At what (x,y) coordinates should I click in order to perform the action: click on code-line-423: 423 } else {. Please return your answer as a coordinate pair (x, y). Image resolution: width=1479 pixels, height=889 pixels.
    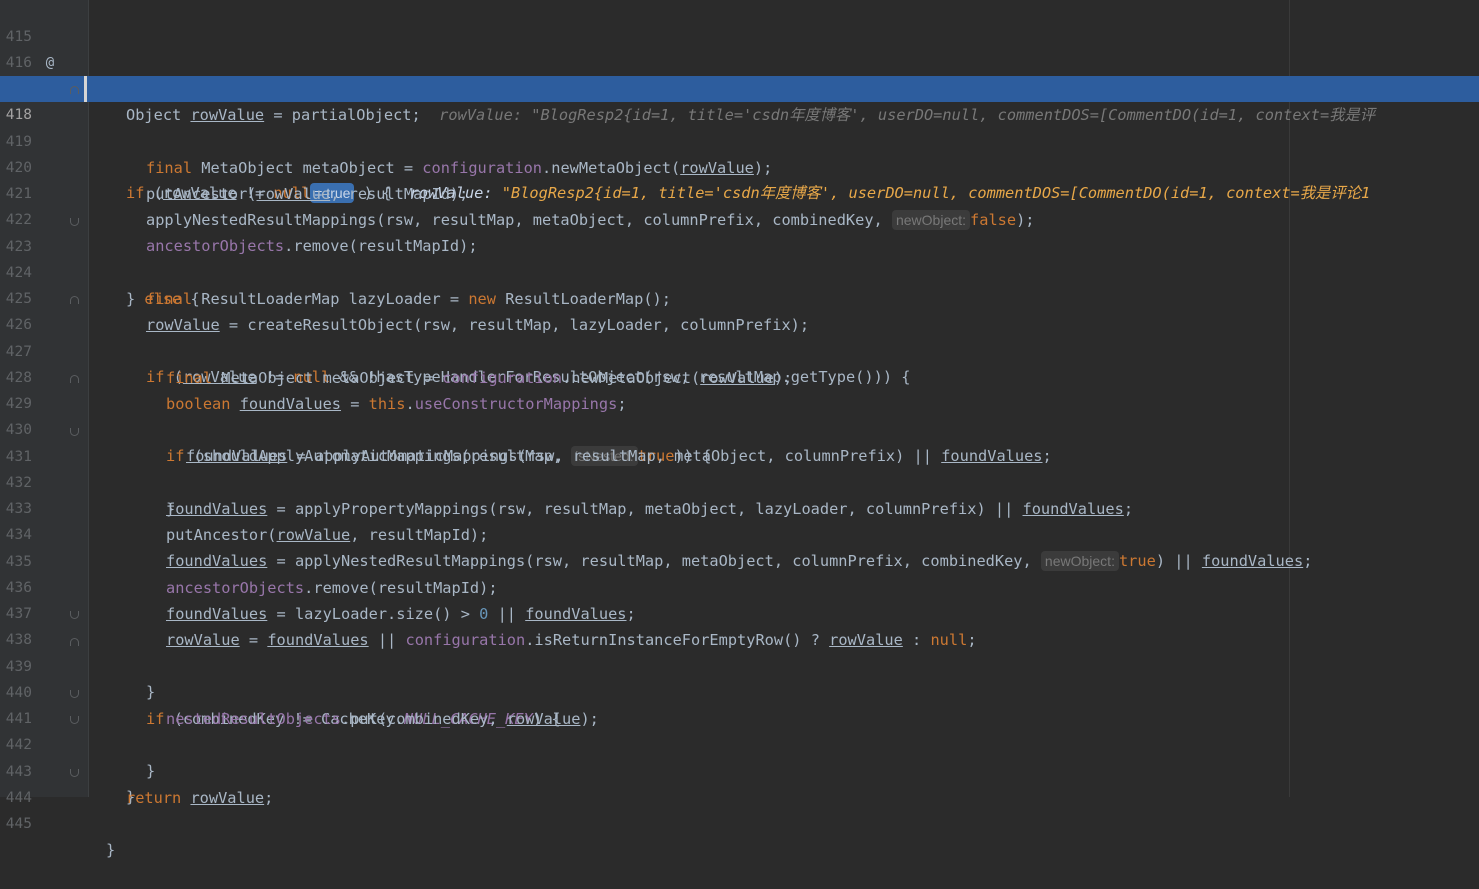
    Looking at the image, I should click on (739, 258).